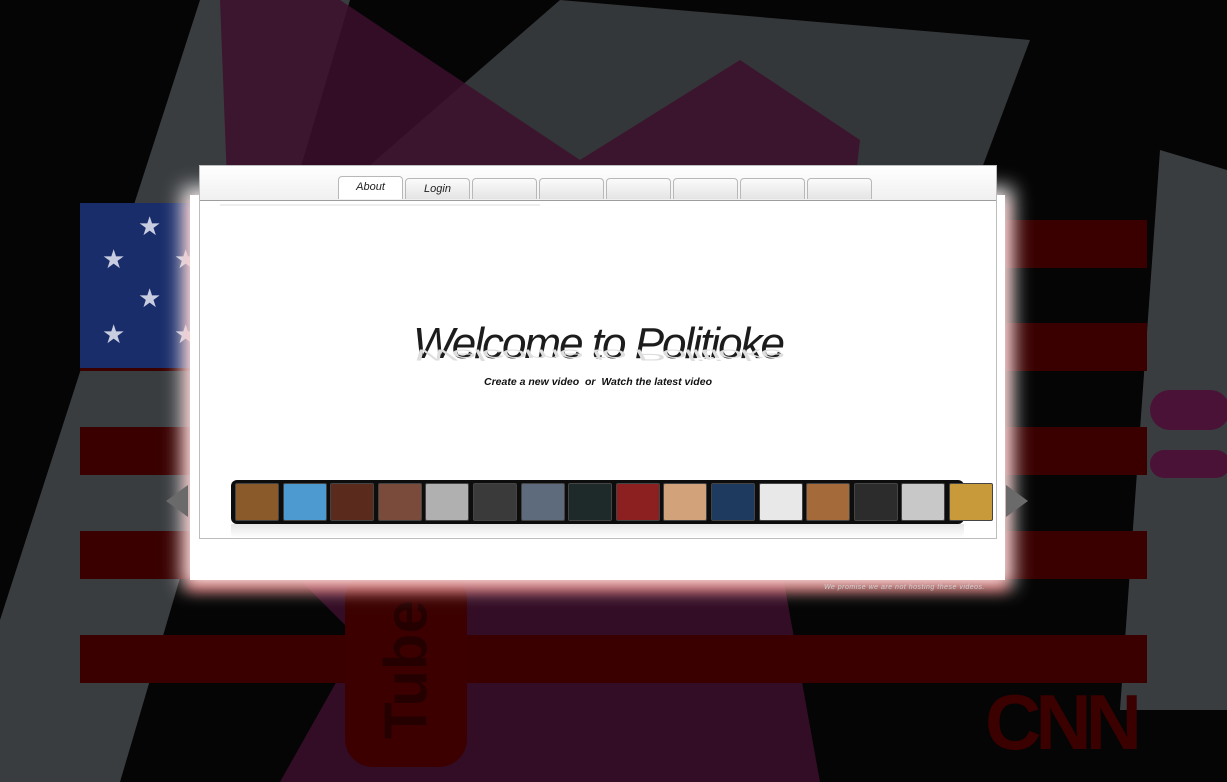 The image size is (1227, 782). What do you see at coordinates (1063, 722) in the screenshot?
I see `cnn-logo: CNN` at bounding box center [1063, 722].